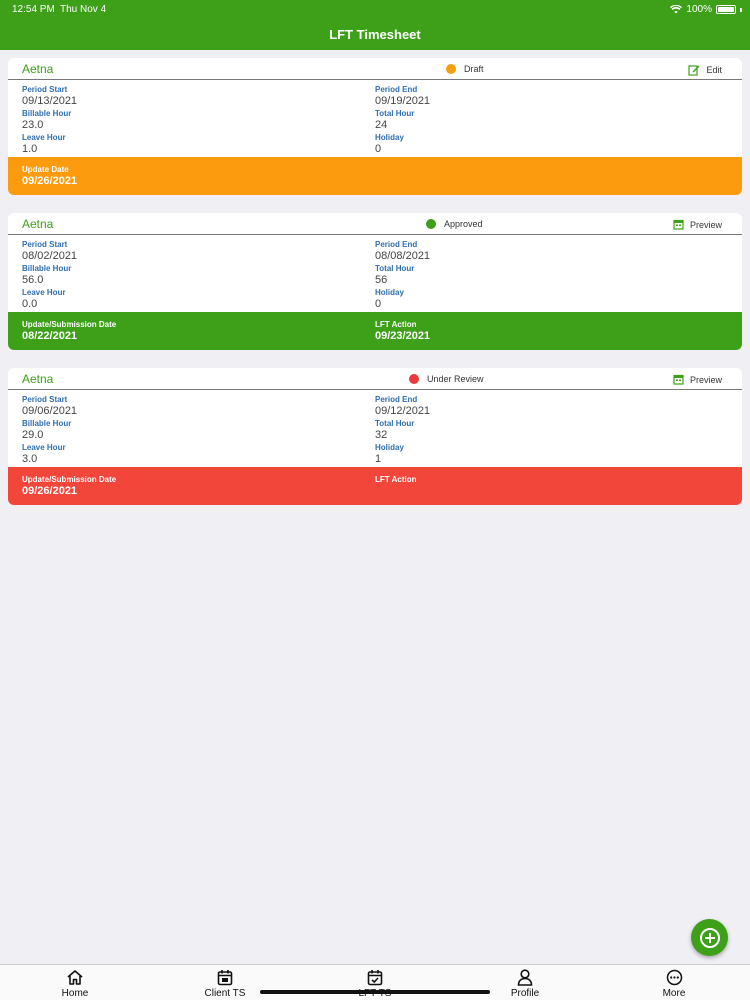 This screenshot has height=1000, width=750. Describe the element at coordinates (375, 25) in the screenshot. I see `app-header: 12:54 PM Thu Nov 4 100% LFT Timesheet` at that location.